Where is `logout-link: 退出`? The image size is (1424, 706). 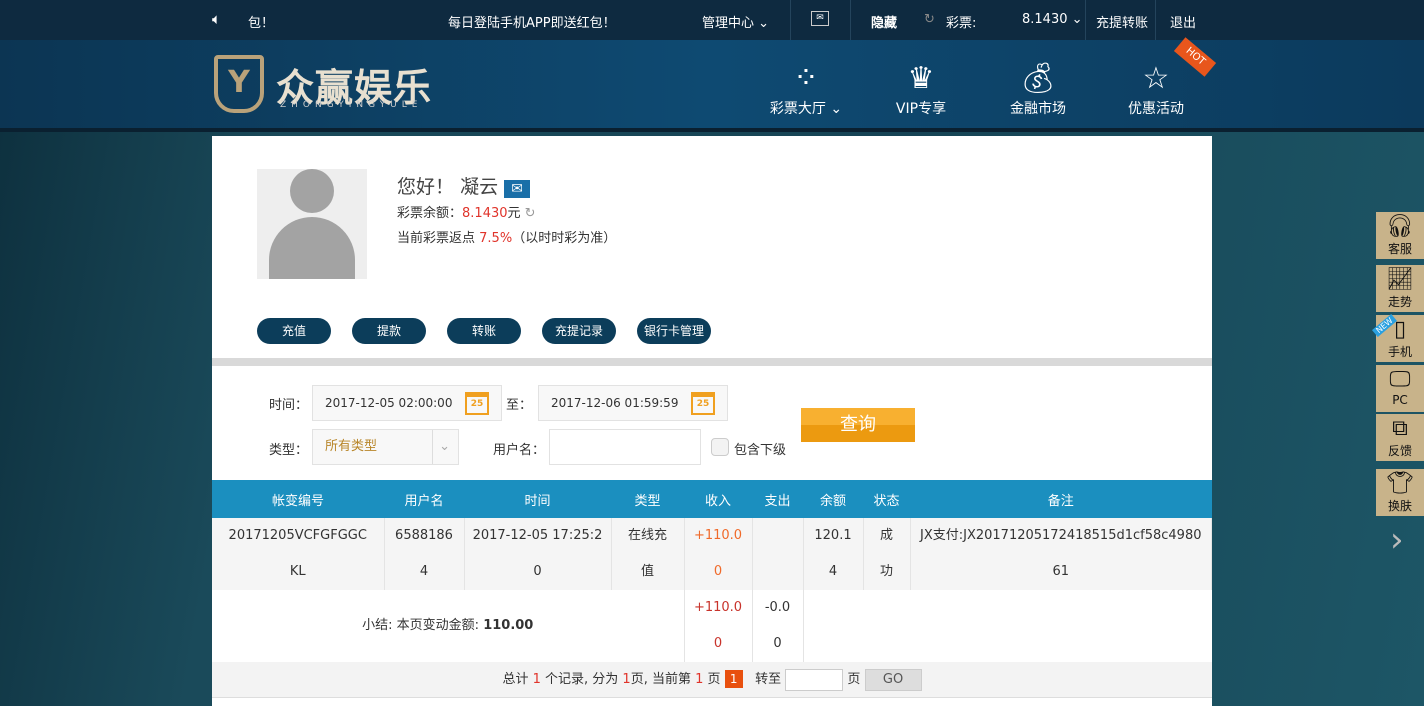
logout-link: 退出 is located at coordinates (1183, 21).